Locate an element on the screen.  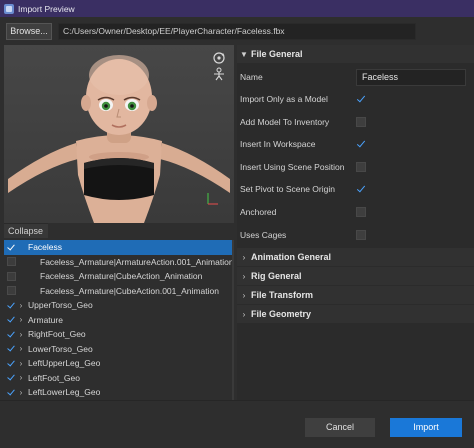
app-icon is located at coordinates (9, 8).